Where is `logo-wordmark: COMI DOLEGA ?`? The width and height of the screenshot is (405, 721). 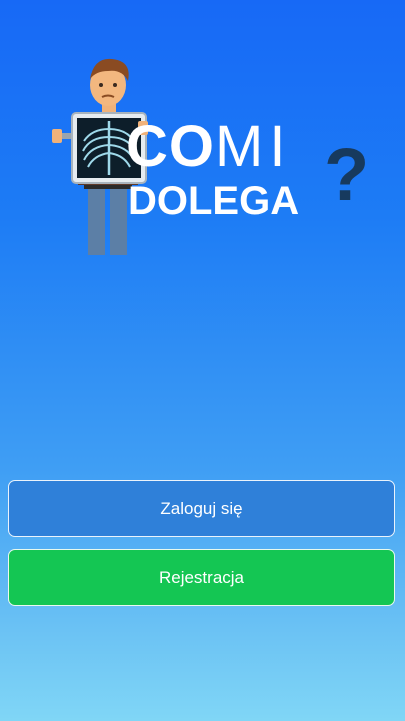
logo-wordmark: COMI DOLEGA ? is located at coordinates (256, 173).